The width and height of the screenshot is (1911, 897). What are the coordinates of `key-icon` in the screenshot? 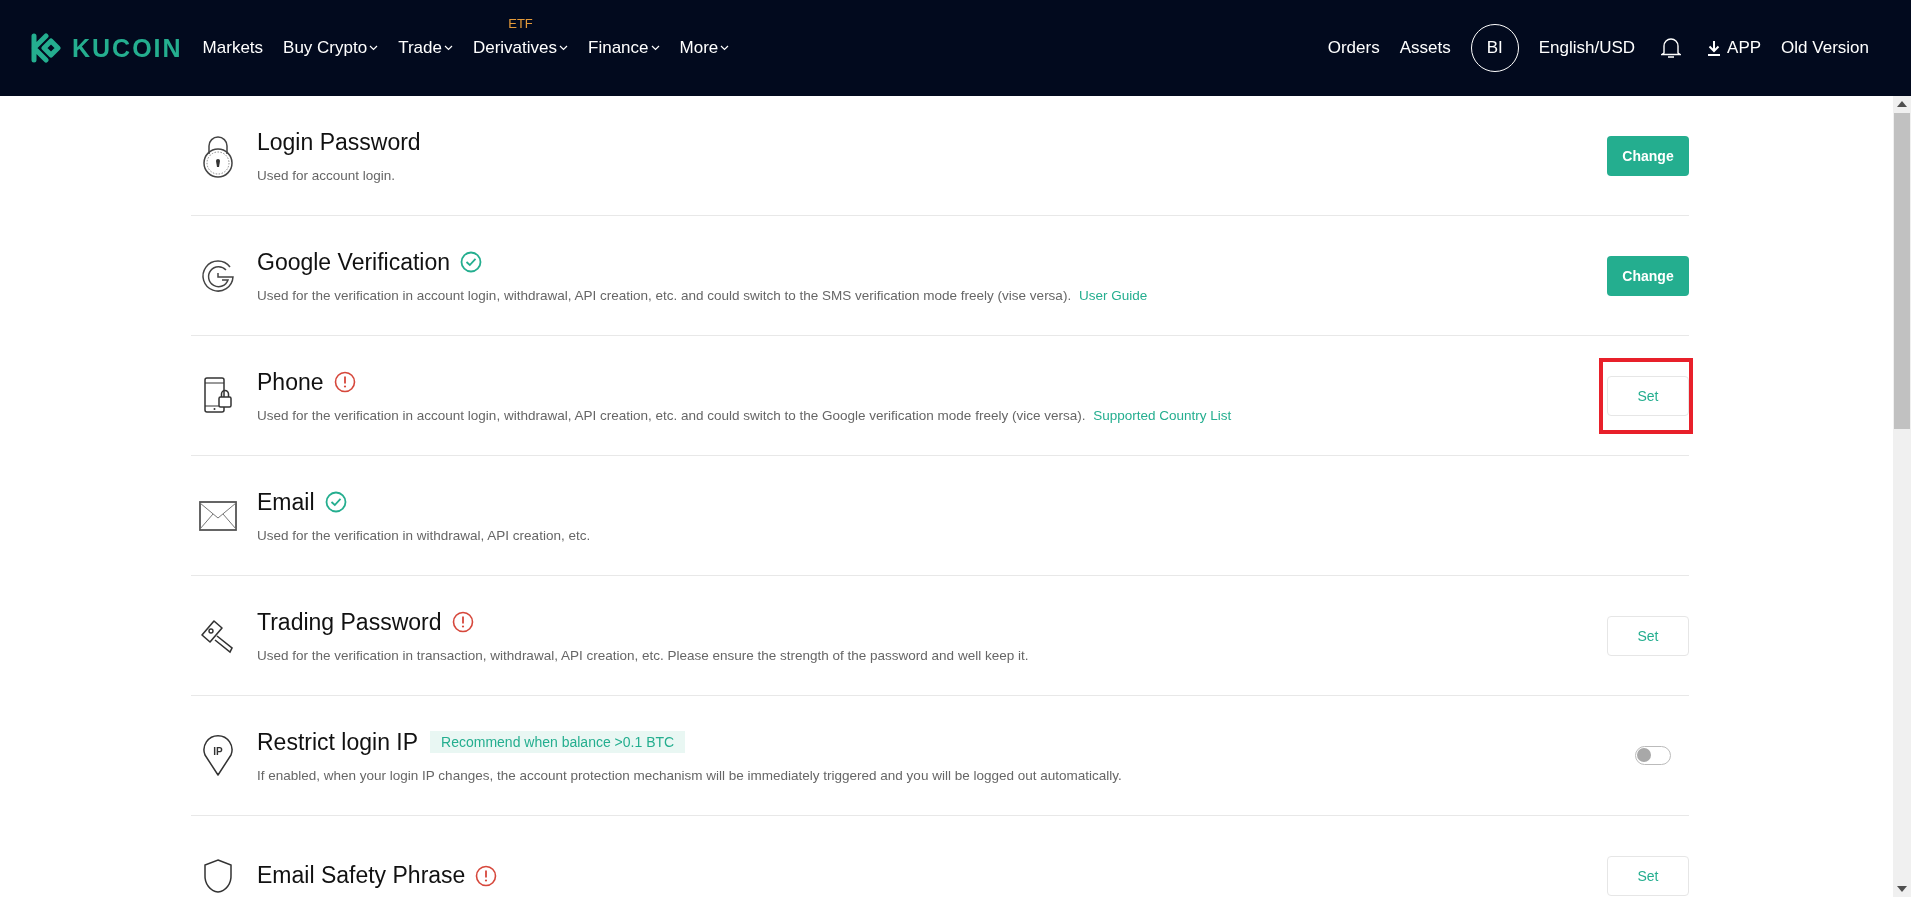 It's located at (218, 635).